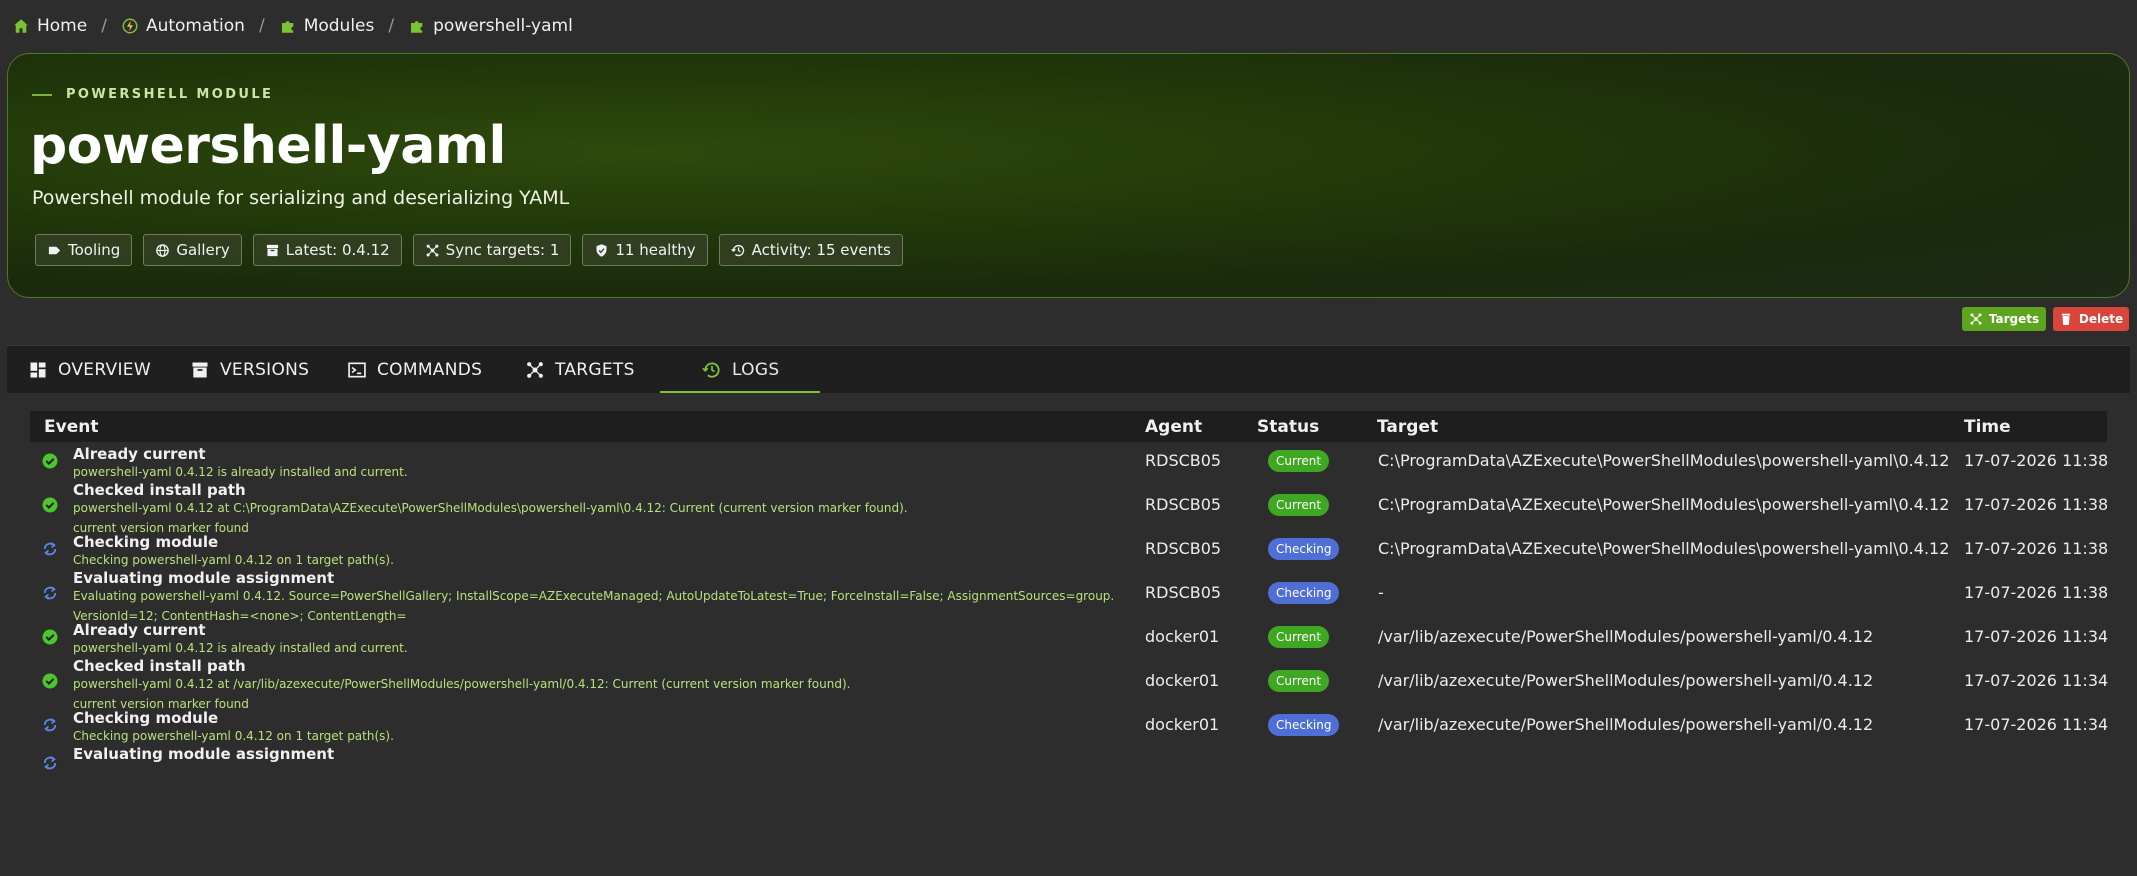 This screenshot has width=2137, height=876. What do you see at coordinates (2065, 319) in the screenshot?
I see `trash-icon` at bounding box center [2065, 319].